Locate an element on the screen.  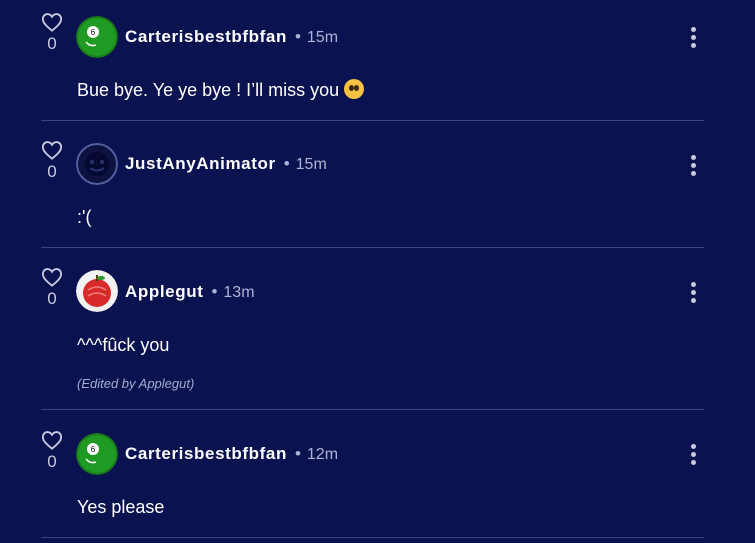
comment-text: ^^^fûck you is located at coordinates (123, 345).